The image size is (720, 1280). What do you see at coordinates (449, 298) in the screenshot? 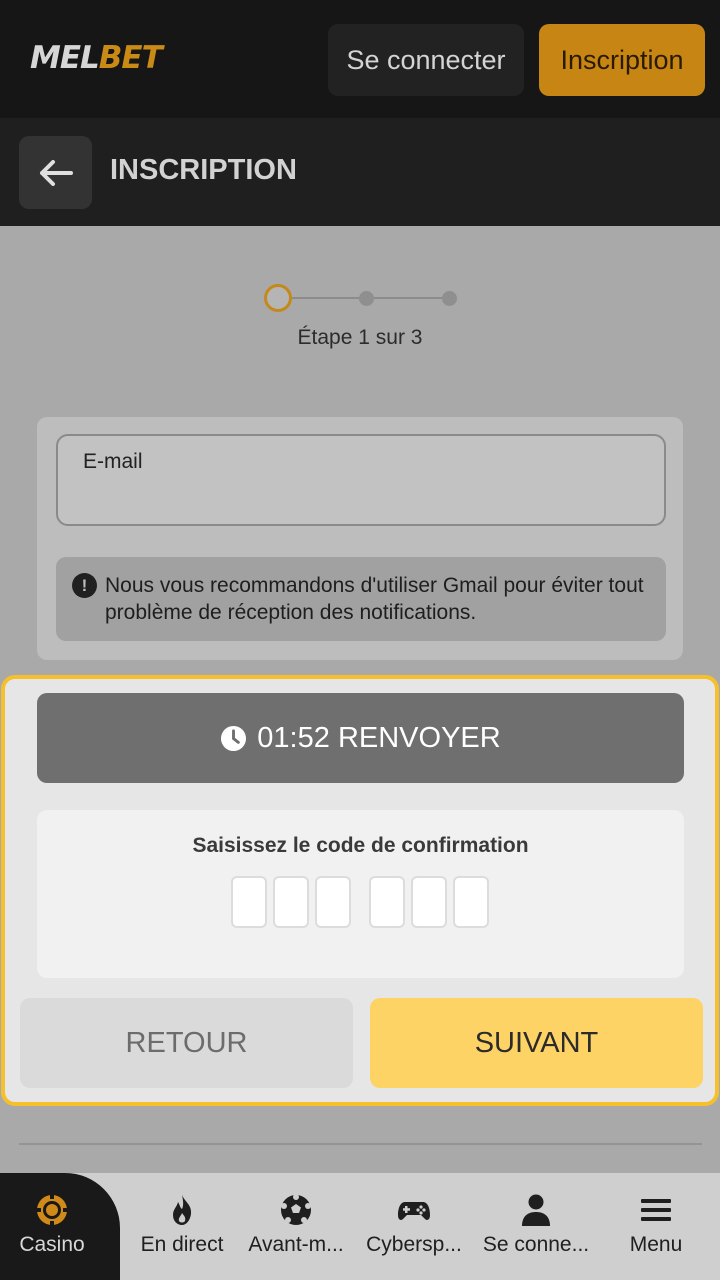
I see `step-3-dot` at bounding box center [449, 298].